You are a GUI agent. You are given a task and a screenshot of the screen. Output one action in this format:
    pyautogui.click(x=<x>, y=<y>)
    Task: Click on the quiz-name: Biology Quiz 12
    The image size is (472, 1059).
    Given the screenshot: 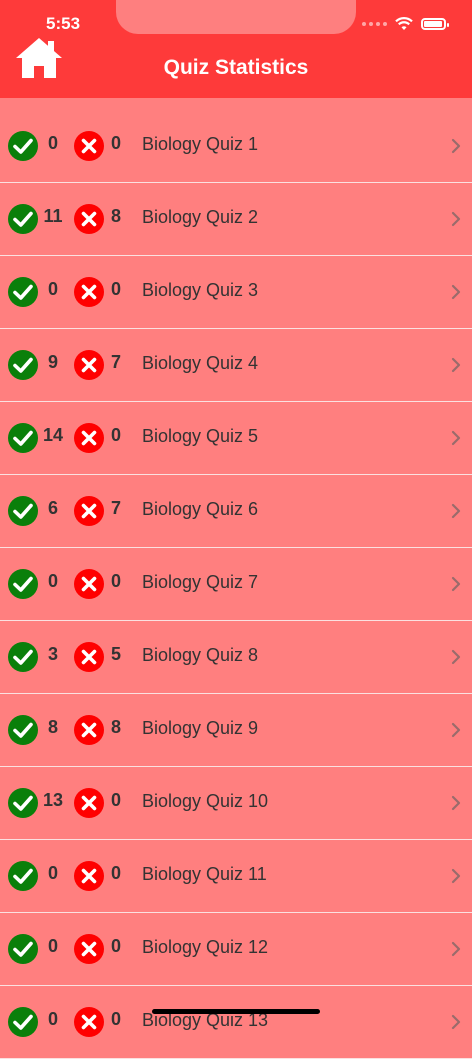 What is the action you would take?
    pyautogui.click(x=205, y=947)
    